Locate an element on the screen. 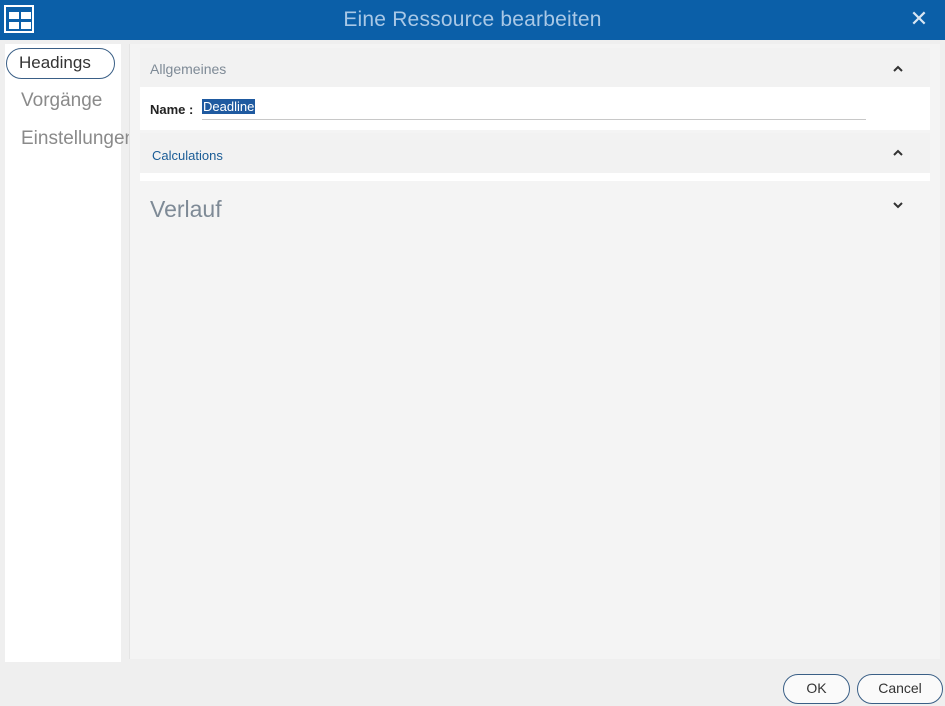 The width and height of the screenshot is (945, 706). section-history-title: Verlauf is located at coordinates (186, 209).